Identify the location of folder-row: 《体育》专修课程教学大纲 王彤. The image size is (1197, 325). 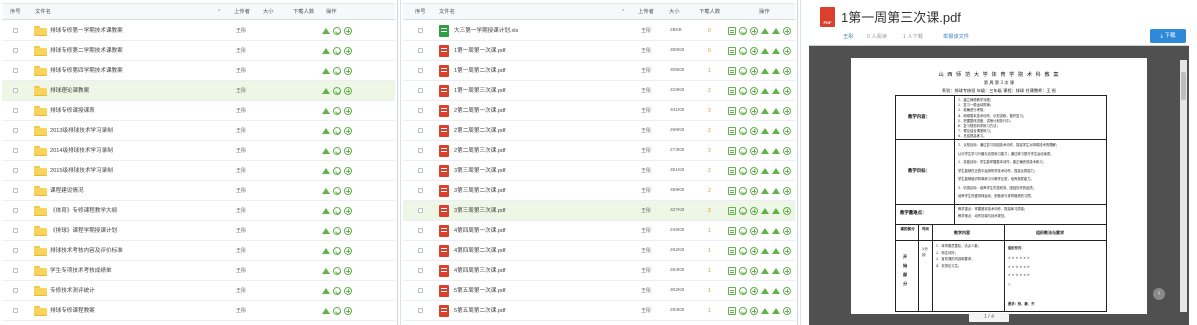
(198, 211).